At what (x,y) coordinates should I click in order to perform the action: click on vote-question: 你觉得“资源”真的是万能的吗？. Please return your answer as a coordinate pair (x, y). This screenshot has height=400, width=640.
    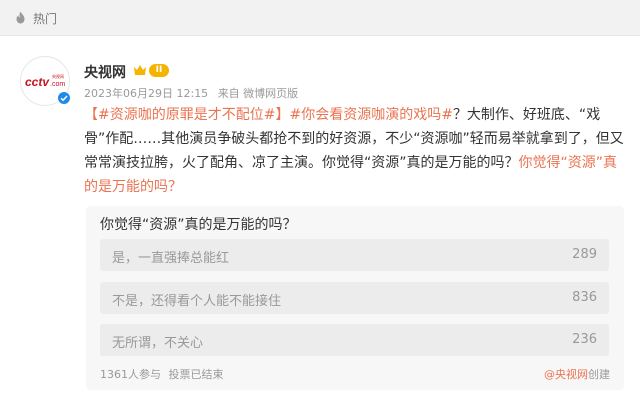
    Looking at the image, I should click on (198, 225).